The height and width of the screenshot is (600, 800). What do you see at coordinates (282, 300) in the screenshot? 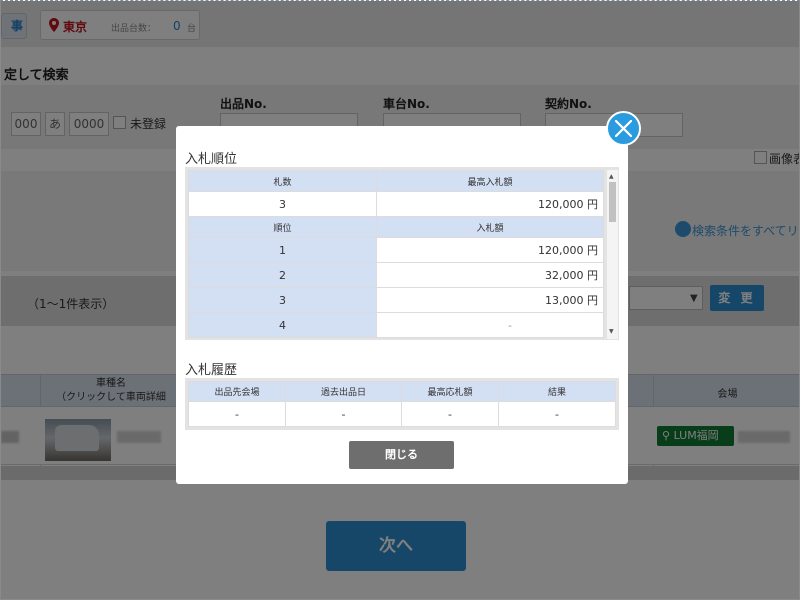
I see `rank-number: 3` at bounding box center [282, 300].